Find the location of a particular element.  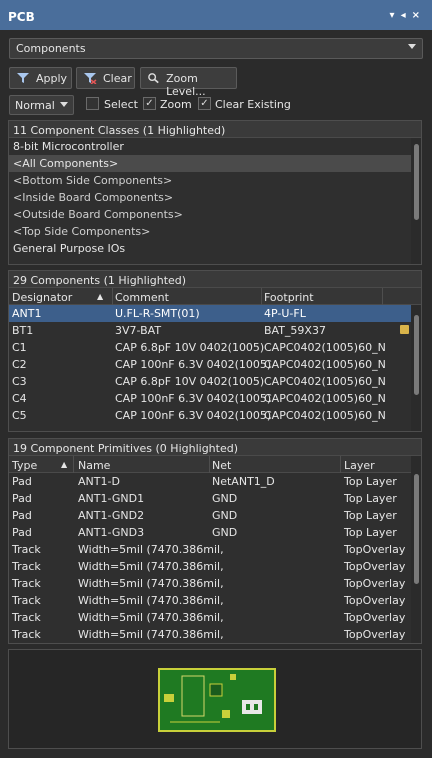

primitives-scrollbar is located at coordinates (416, 549).